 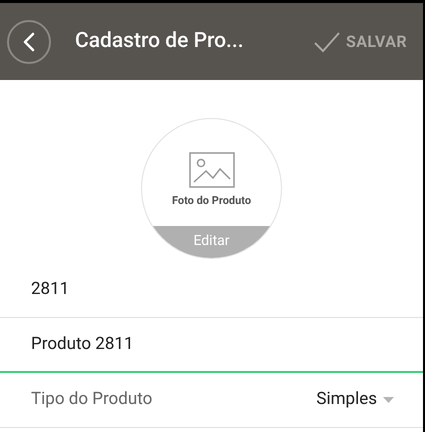 I want to click on photo-caption: Foto do Produto, so click(x=212, y=201).